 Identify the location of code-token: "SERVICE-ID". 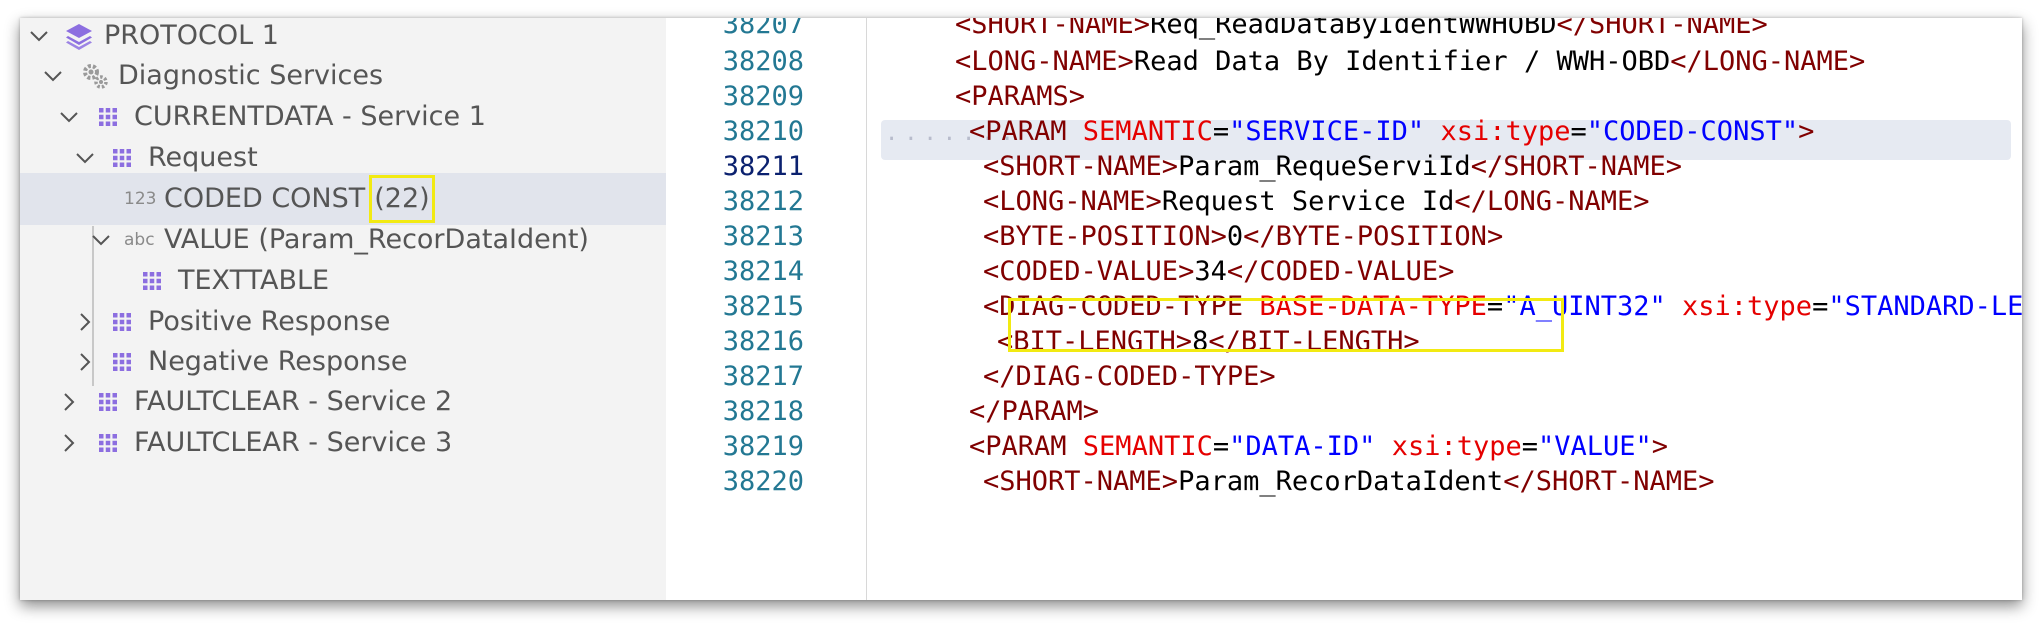
(1327, 131).